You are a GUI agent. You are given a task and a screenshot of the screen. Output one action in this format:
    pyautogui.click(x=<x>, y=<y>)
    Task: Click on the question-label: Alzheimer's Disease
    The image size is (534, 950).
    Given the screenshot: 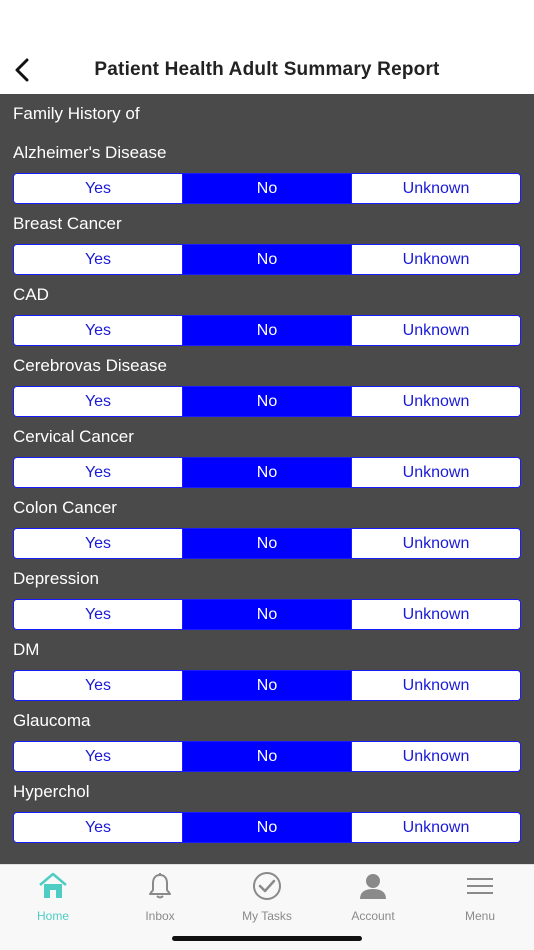 What is the action you would take?
    pyautogui.click(x=90, y=152)
    